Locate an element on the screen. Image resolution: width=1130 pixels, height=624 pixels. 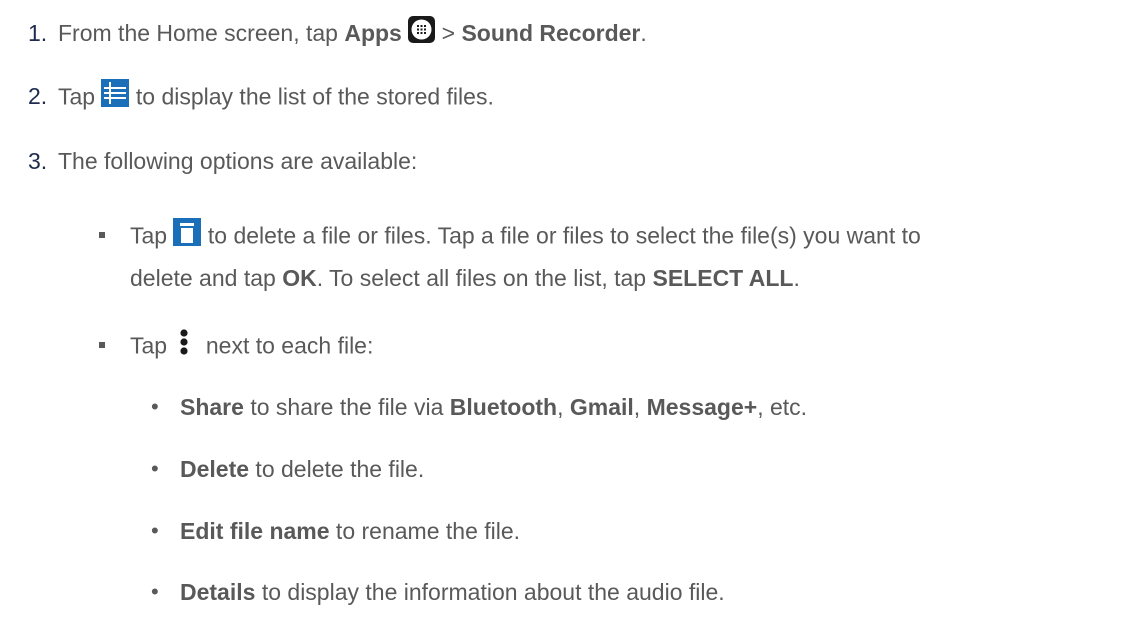
delete-label: Delete is located at coordinates (215, 469).